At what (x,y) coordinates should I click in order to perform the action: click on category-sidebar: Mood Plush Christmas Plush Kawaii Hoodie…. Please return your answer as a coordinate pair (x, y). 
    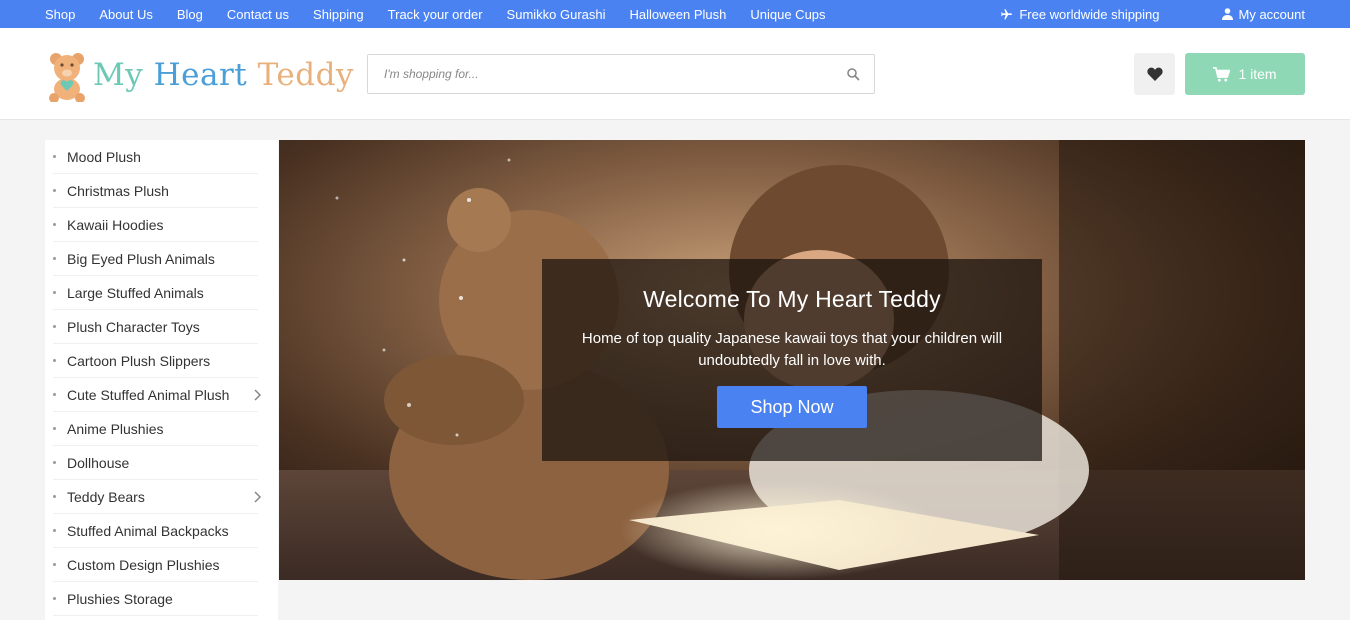
    Looking at the image, I should click on (161, 380).